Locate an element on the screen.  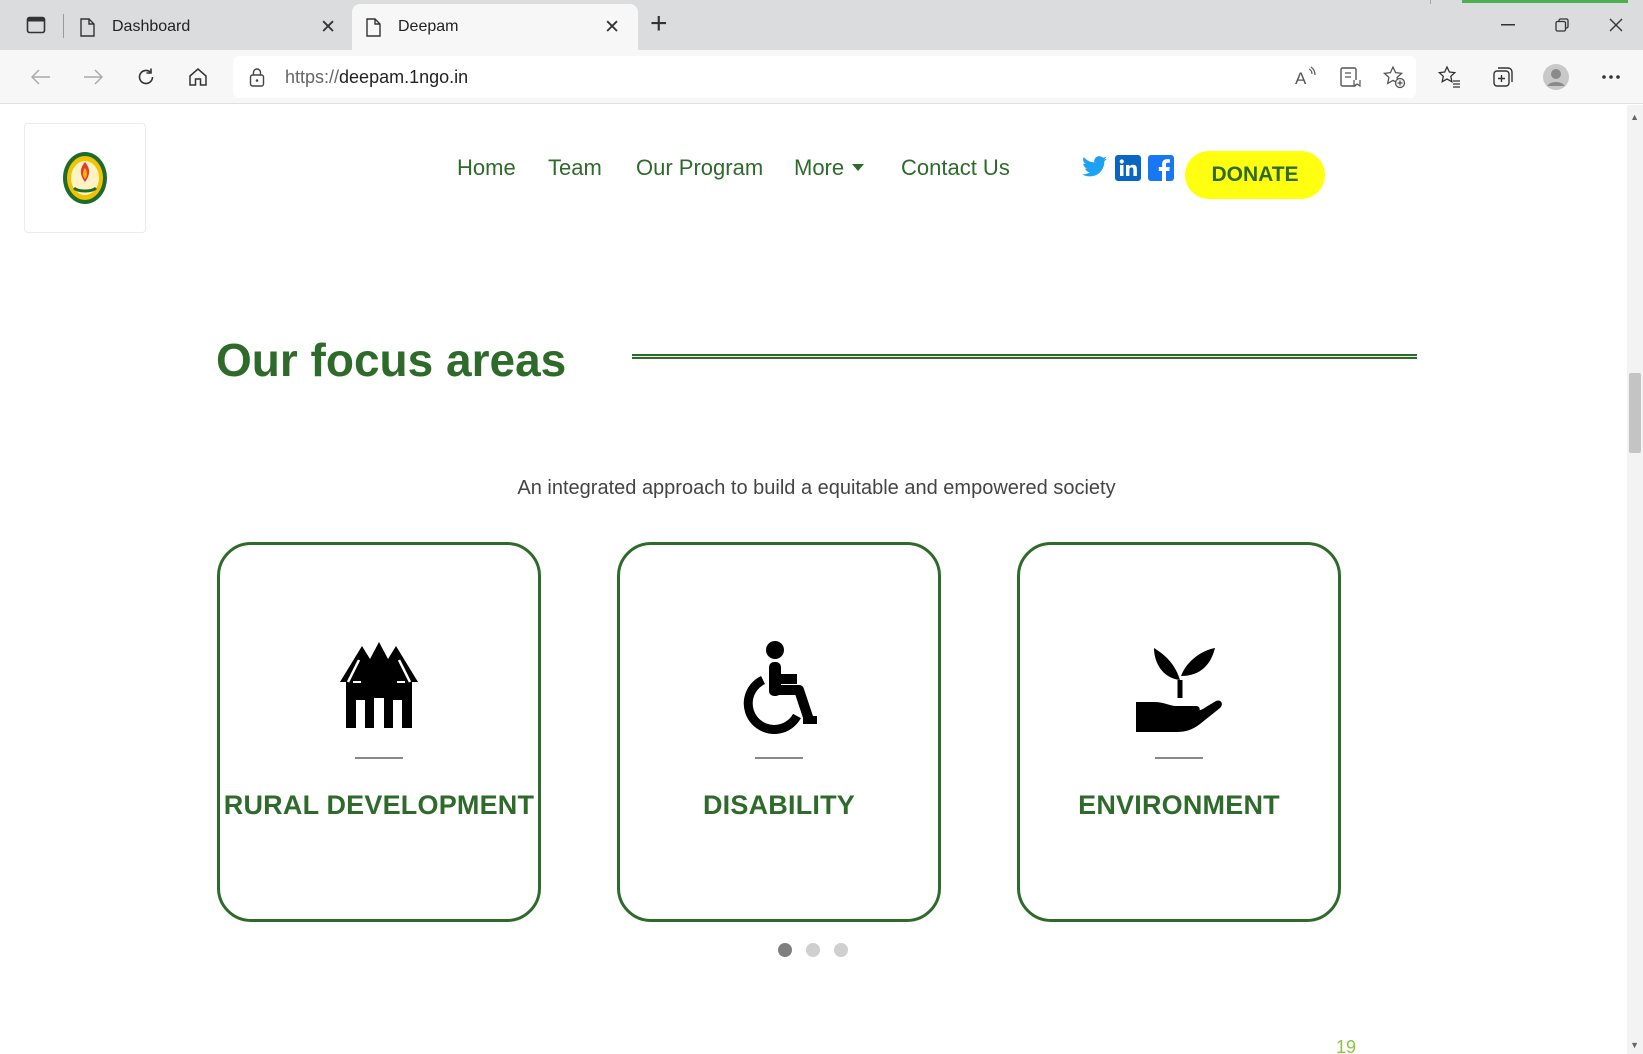
back-icon is located at coordinates (41, 77).